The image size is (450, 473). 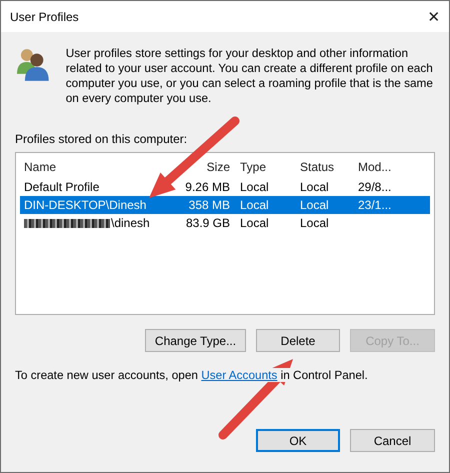 I want to click on table-cell: DIN-DESKTOP\Dinesh, so click(x=85, y=205).